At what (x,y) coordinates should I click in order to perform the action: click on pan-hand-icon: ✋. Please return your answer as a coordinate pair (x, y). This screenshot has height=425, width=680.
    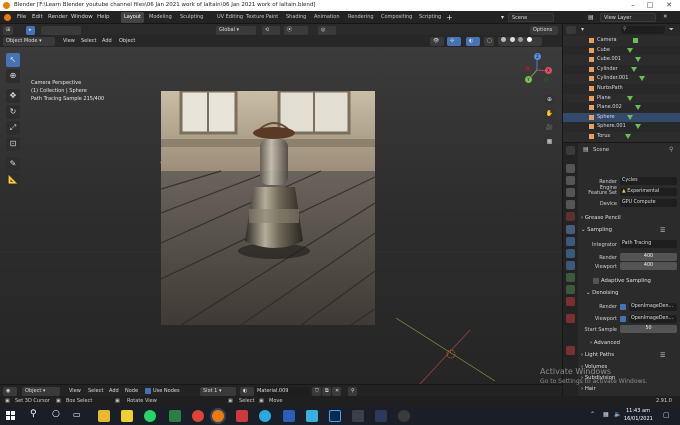
    Looking at the image, I should click on (549, 113).